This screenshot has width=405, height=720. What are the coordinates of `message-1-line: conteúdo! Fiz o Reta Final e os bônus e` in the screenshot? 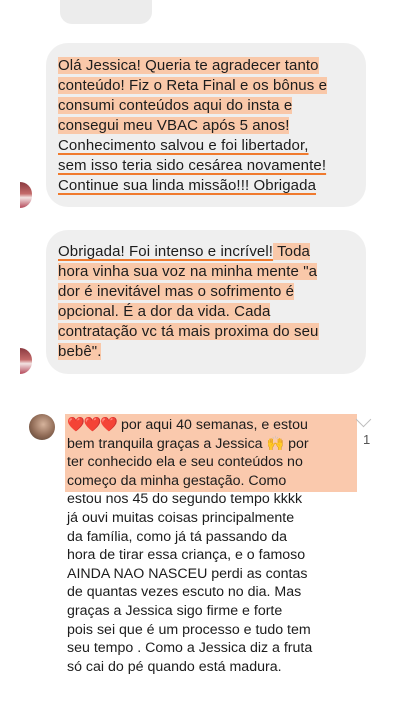 It's located at (193, 85).